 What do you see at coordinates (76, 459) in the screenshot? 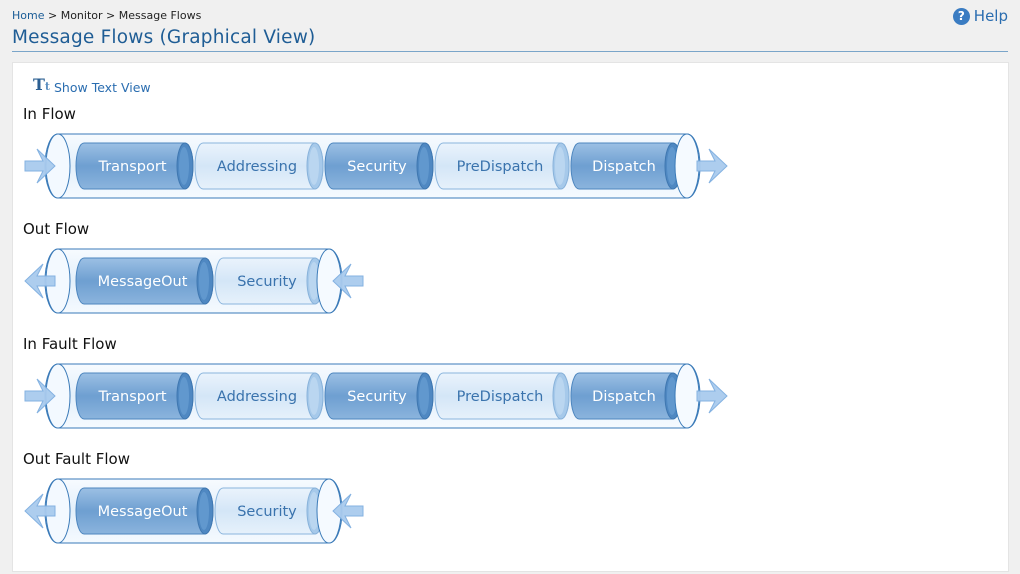
I see `out-fault-flow-title: Out Fault Flow` at bounding box center [76, 459].